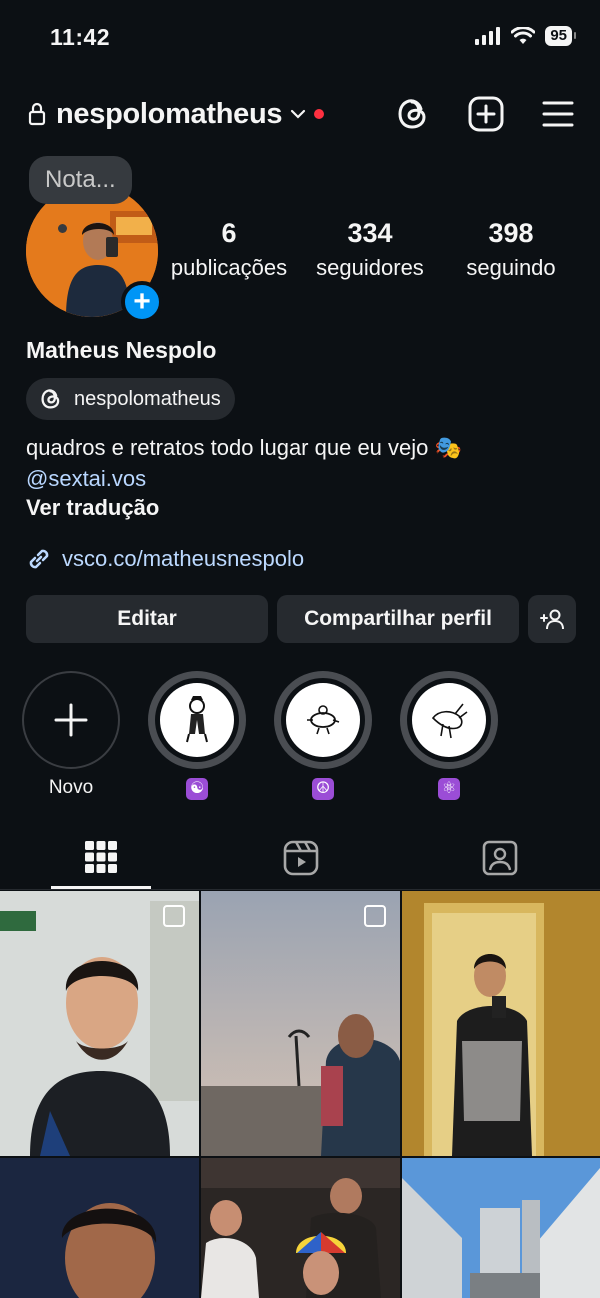 This screenshot has width=600, height=1298. Describe the element at coordinates (323, 788) in the screenshot. I see `highlight-2-label: ☮` at that location.